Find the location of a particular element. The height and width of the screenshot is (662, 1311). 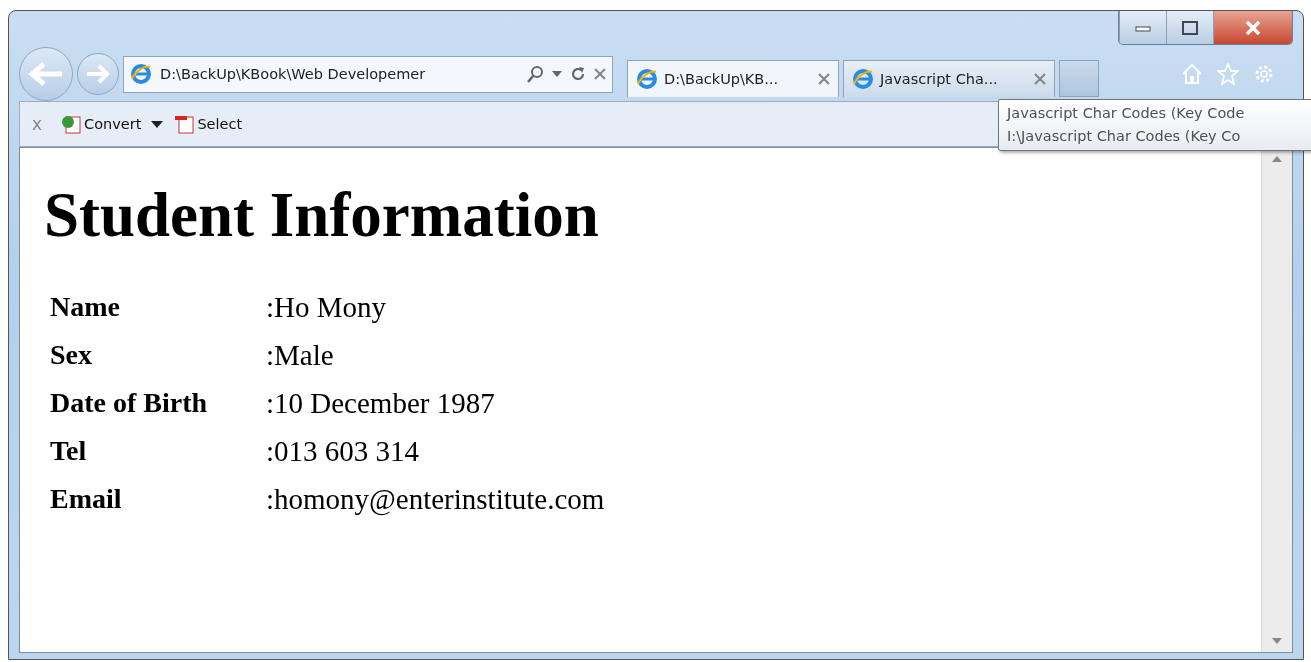

maximize-icon is located at coordinates (1190, 27).